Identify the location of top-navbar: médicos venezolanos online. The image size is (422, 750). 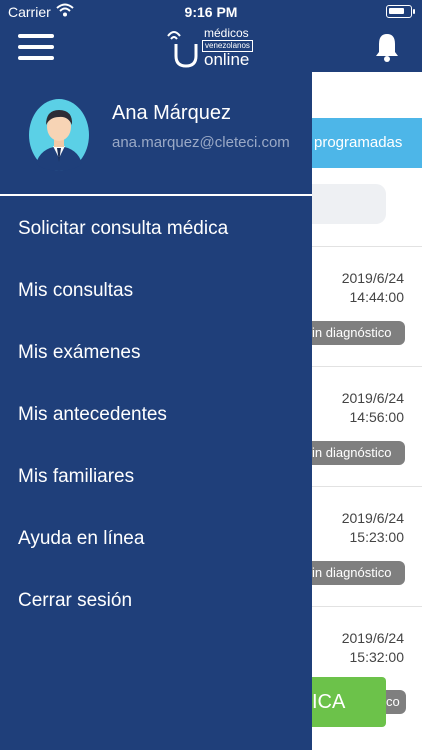
(211, 48).